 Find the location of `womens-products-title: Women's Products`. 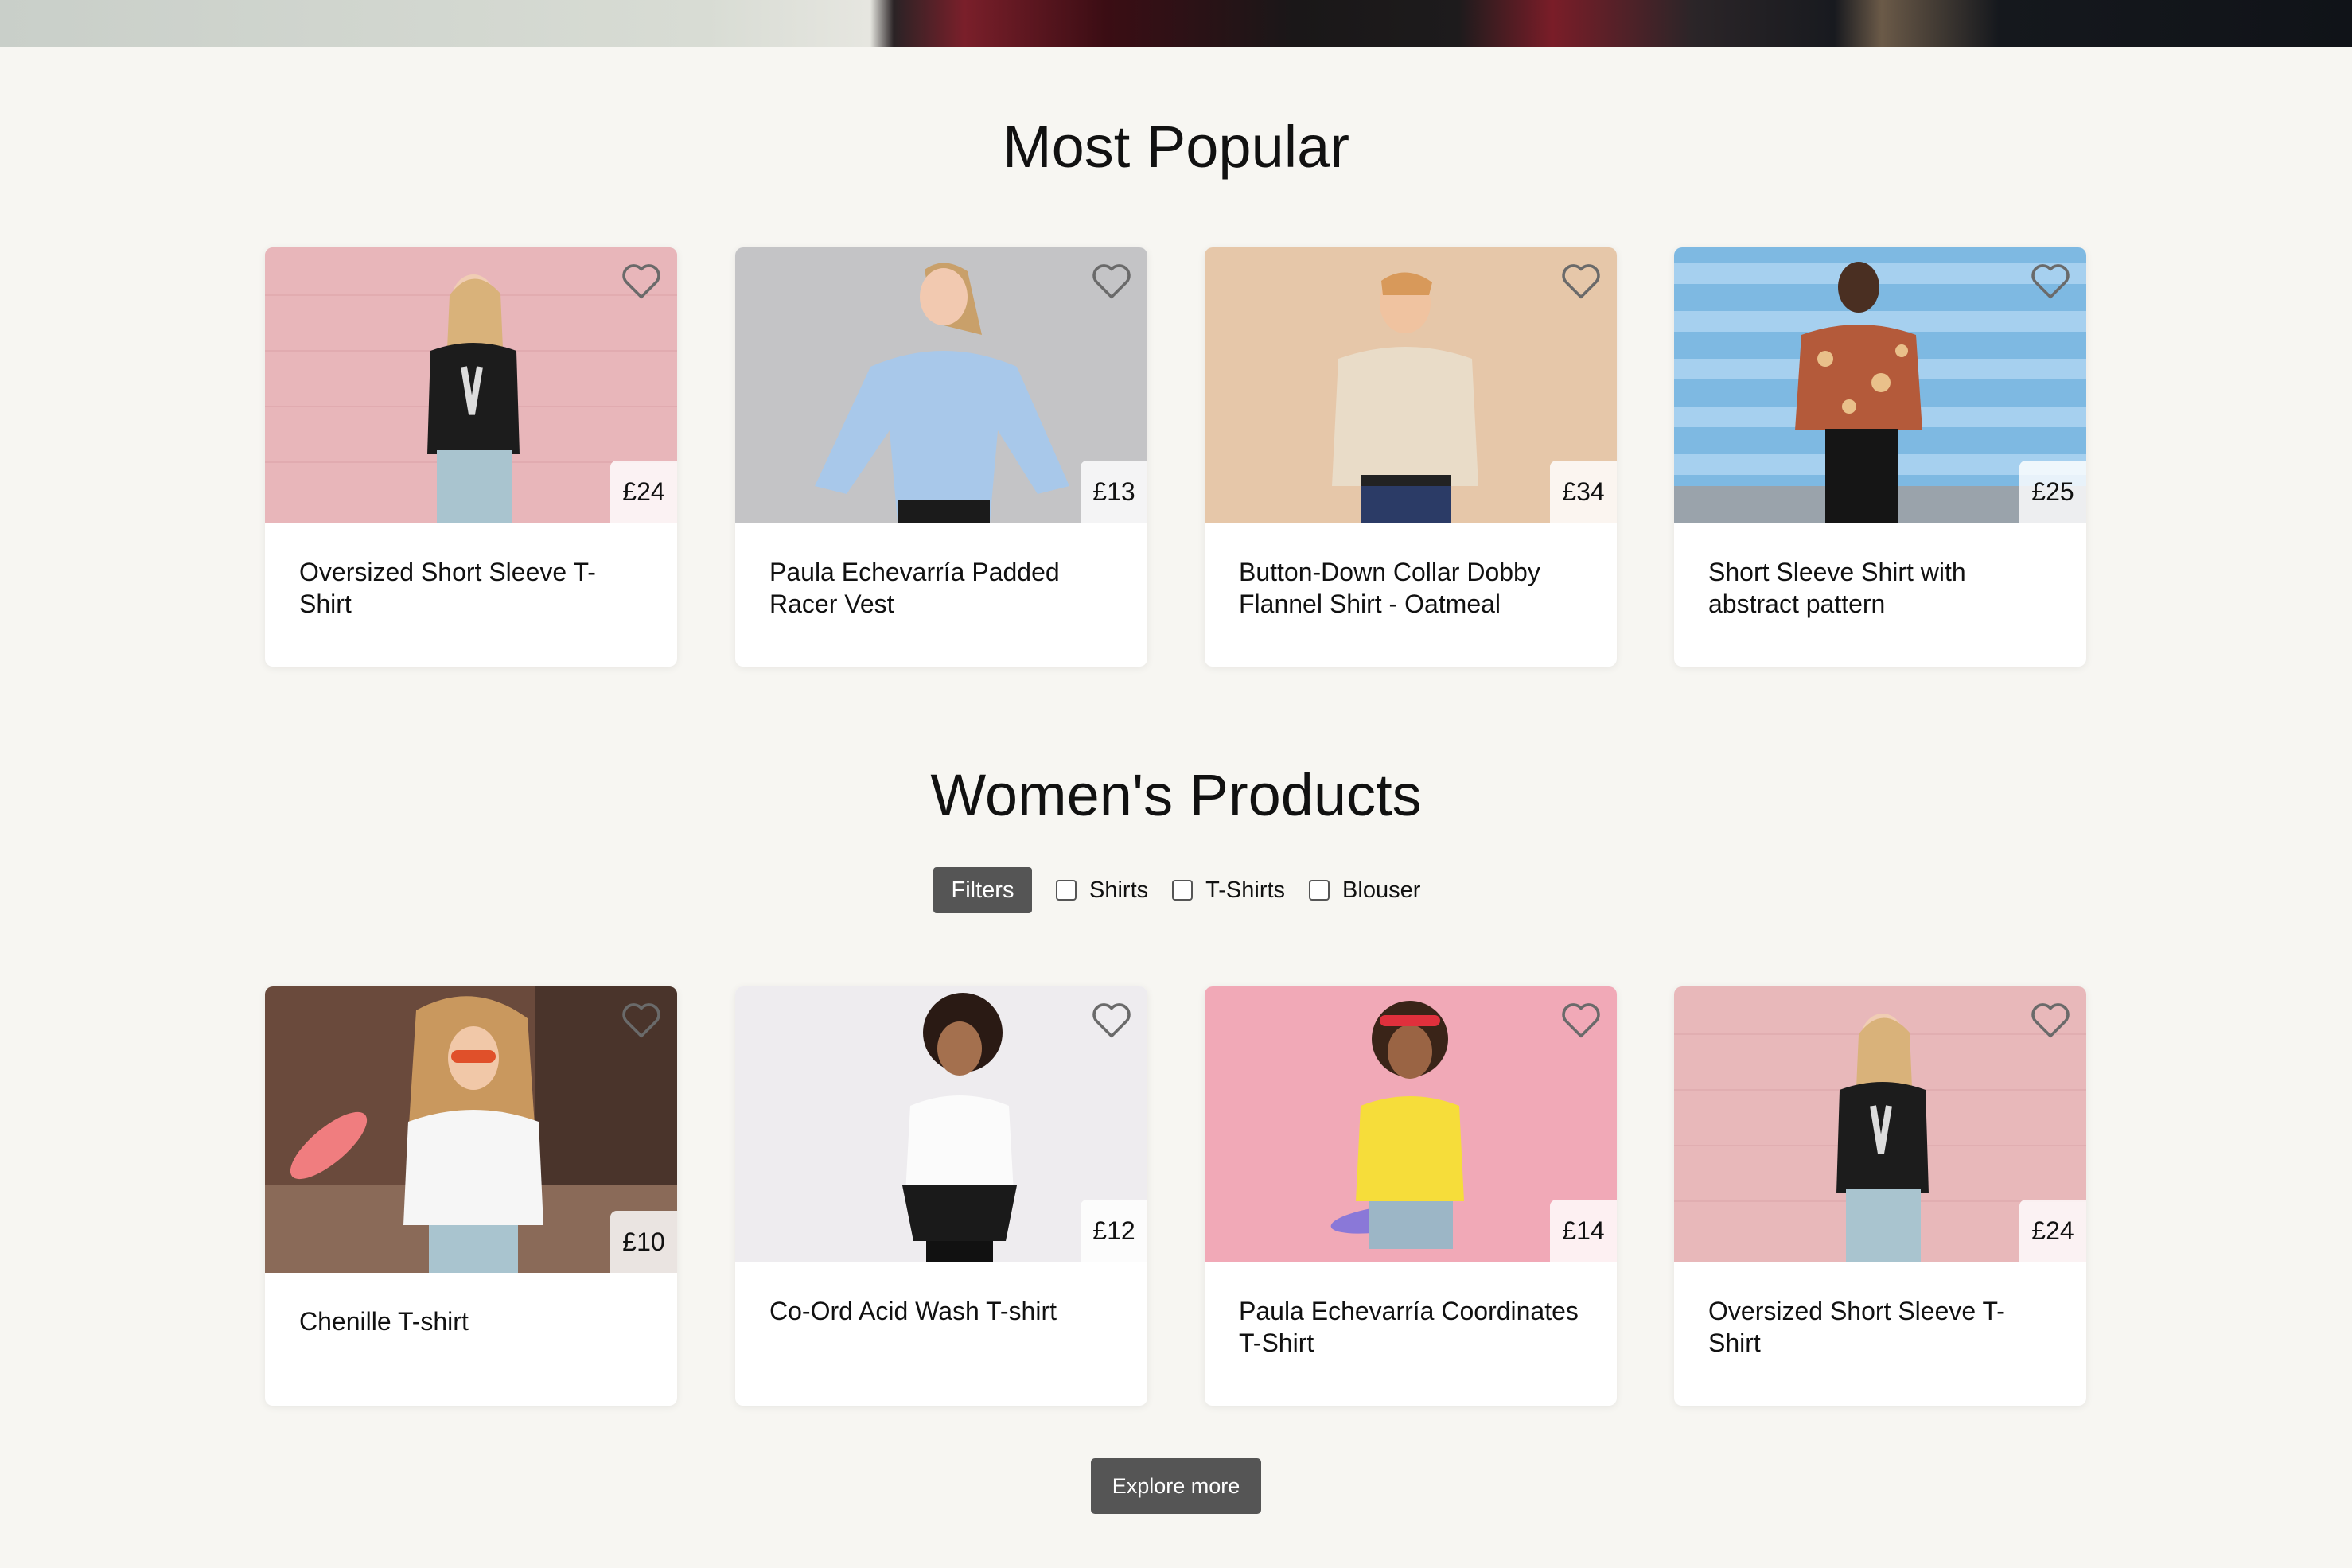

womens-products-title: Women's Products is located at coordinates (1176, 795).